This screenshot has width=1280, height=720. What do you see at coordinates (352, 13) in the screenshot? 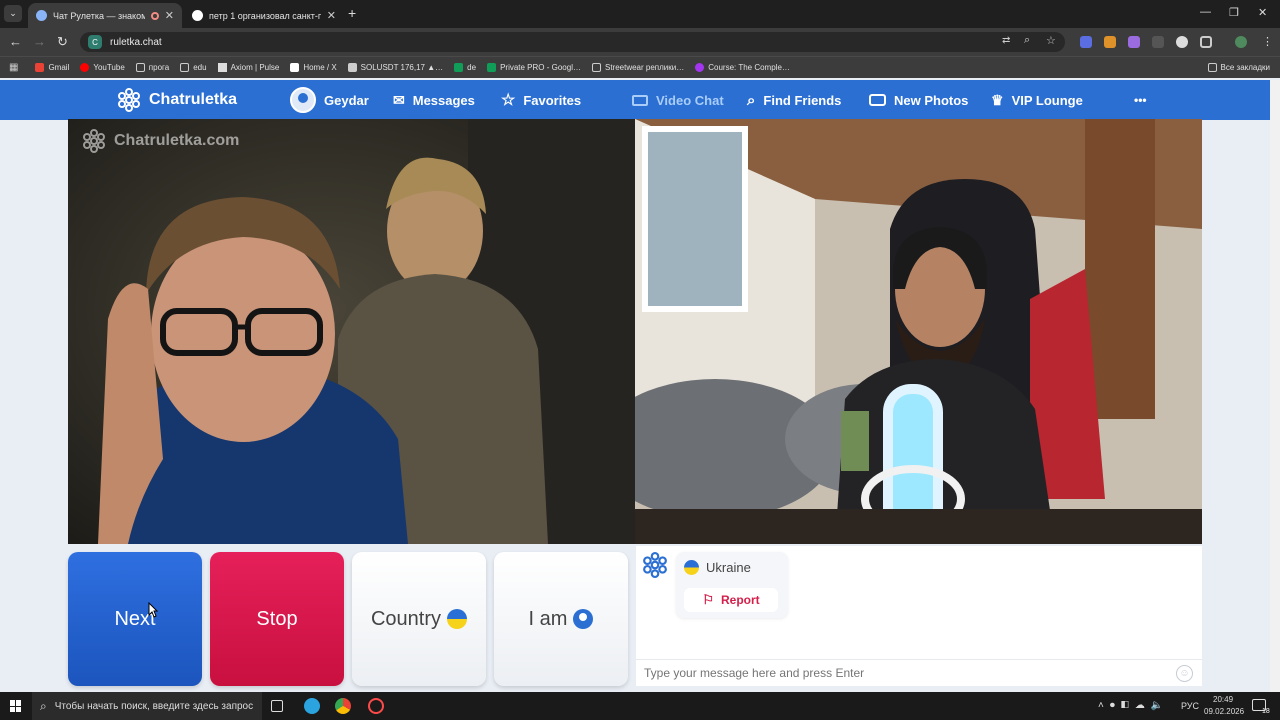
I see `new-tab-button: +` at bounding box center [352, 13].